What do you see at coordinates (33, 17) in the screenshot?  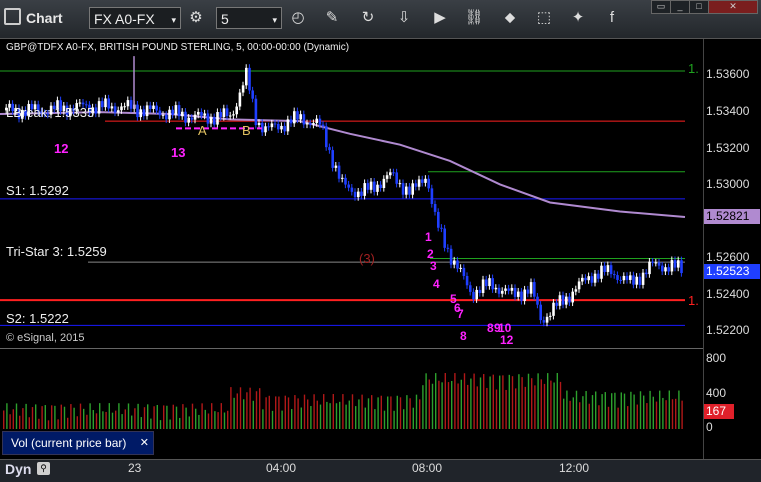 I see `chart-title: Chart` at bounding box center [33, 17].